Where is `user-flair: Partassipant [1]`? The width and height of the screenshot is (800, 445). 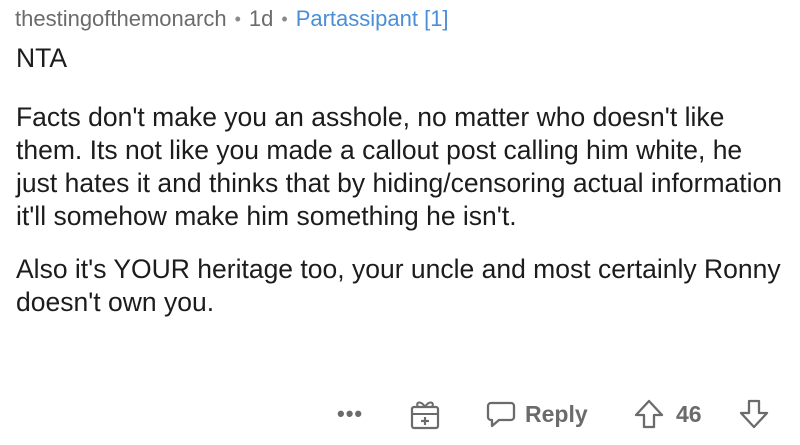
user-flair: Partassipant [1] is located at coordinates (372, 18).